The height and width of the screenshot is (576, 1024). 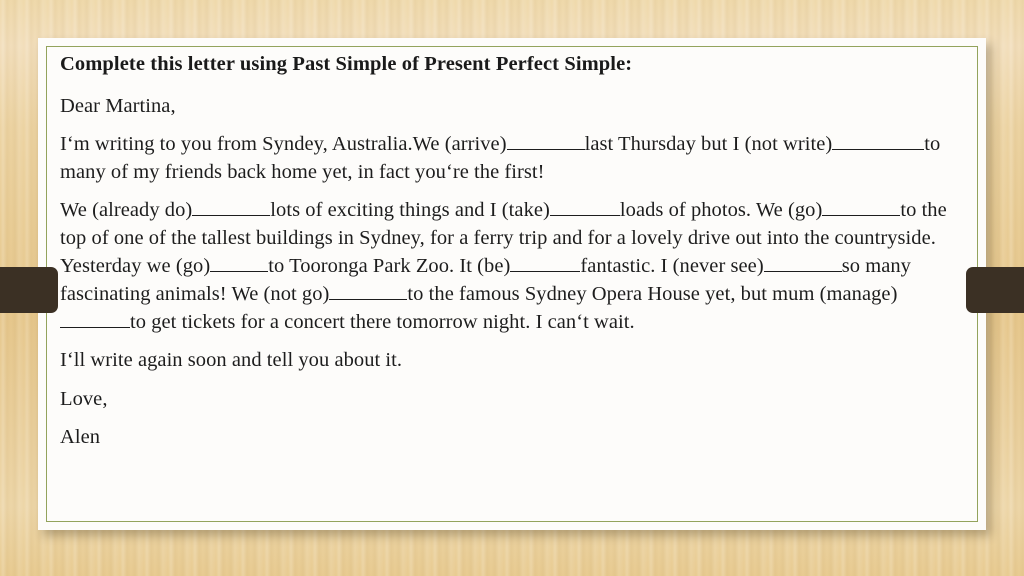 What do you see at coordinates (512, 437) in the screenshot?
I see `paragraph-signature: Alen` at bounding box center [512, 437].